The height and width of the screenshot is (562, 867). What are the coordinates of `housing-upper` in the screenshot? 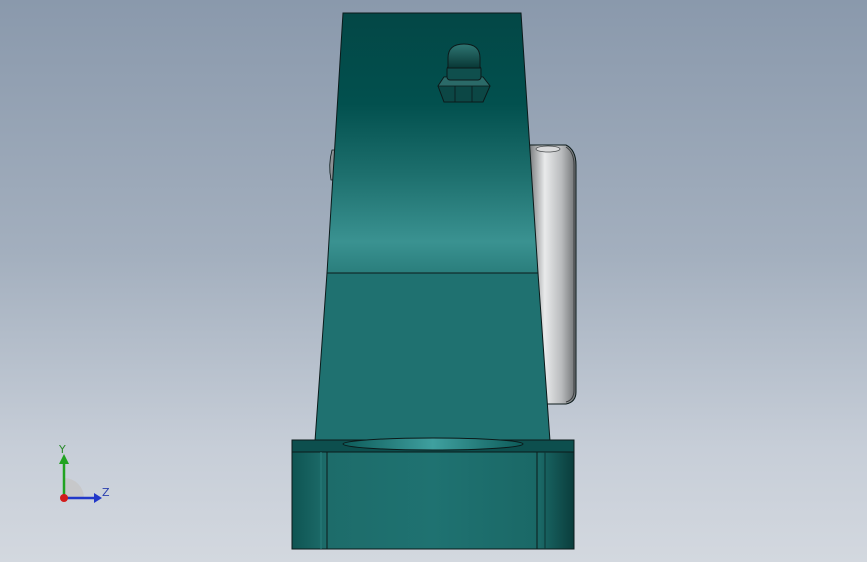 It's located at (432, 143).